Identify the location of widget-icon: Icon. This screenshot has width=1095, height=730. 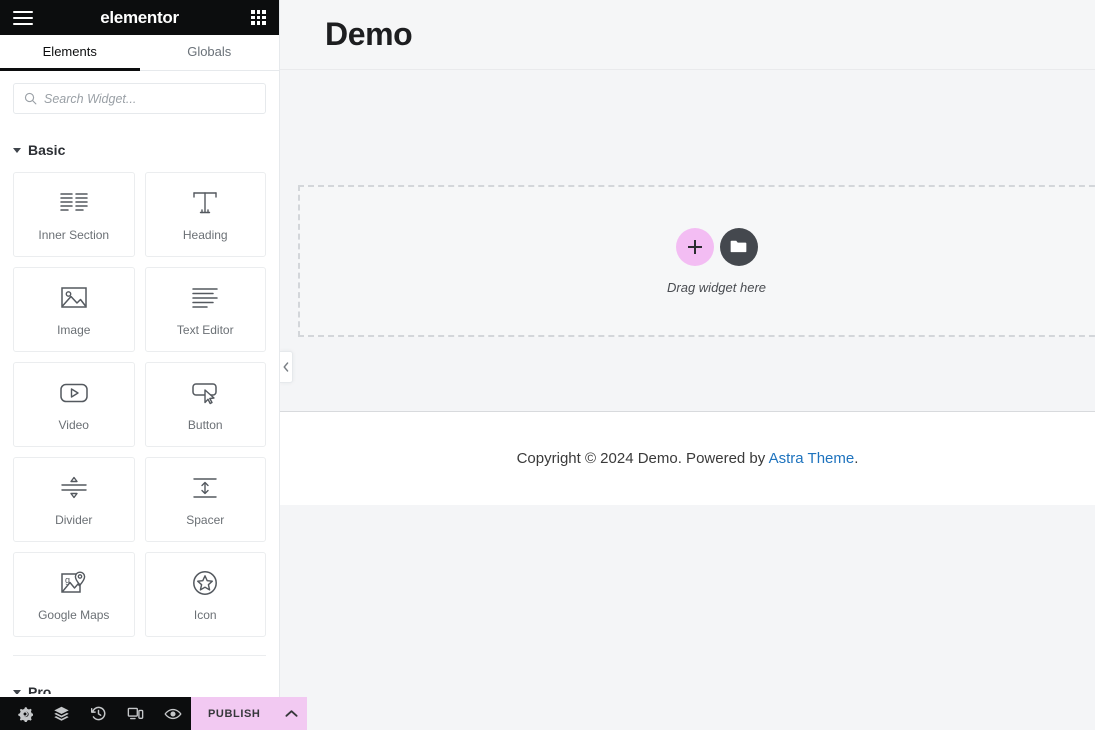
(205, 594).